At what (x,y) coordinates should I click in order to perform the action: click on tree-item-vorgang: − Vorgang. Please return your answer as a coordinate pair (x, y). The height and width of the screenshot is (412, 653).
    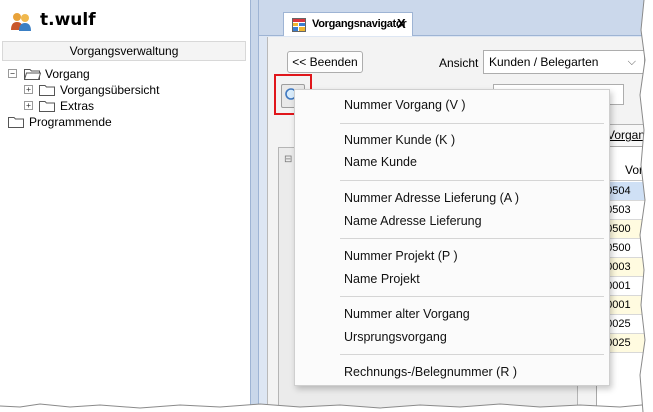
    Looking at the image, I should click on (108, 74).